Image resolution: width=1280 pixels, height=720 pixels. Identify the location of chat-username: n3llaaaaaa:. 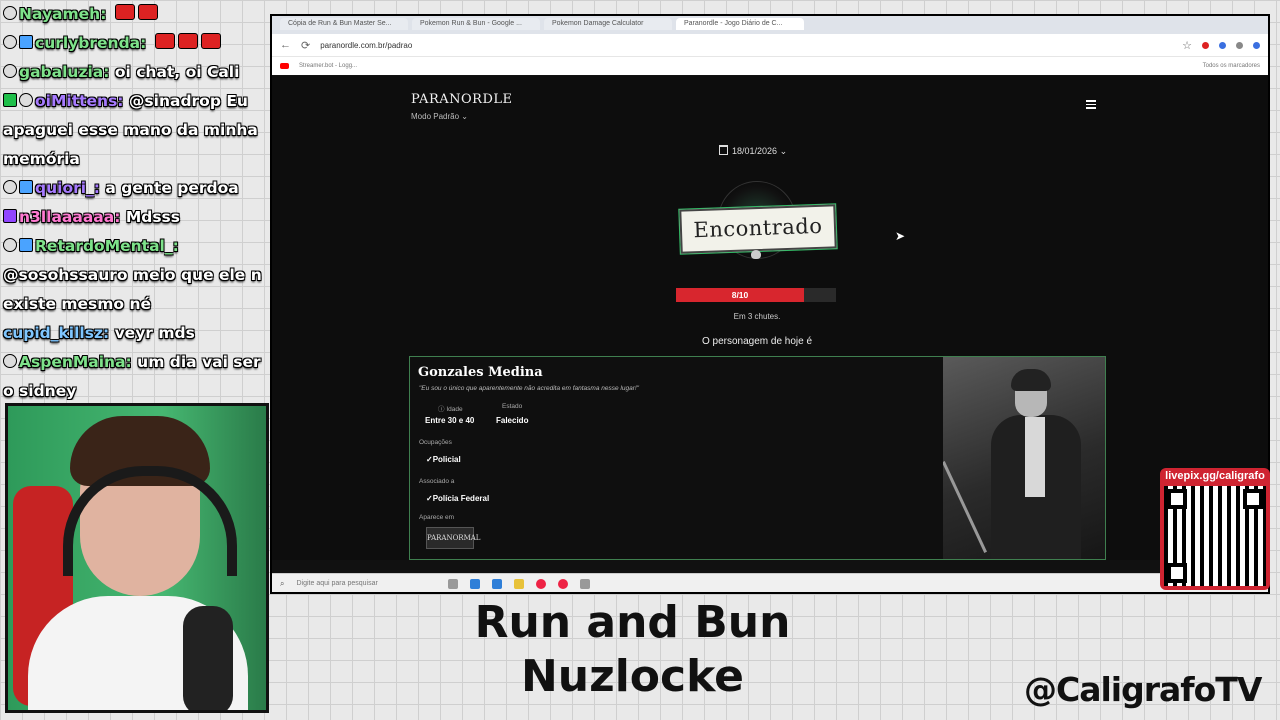
(70, 217).